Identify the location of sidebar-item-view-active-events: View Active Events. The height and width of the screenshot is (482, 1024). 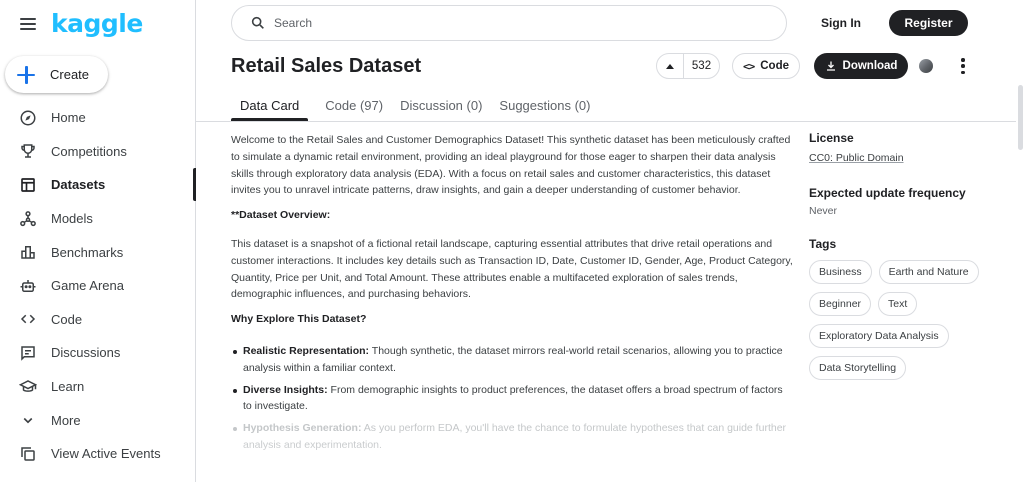
(98, 454).